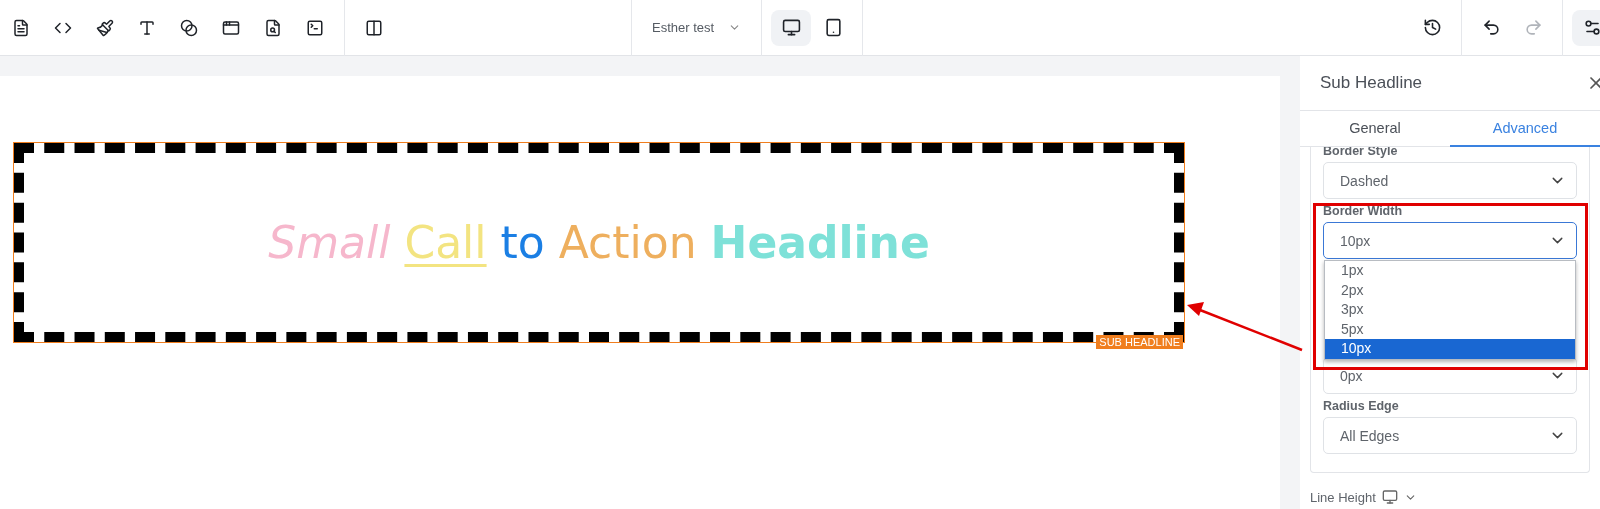 Image resolution: width=1600 pixels, height=509 pixels. I want to click on select-field: 10px, so click(1450, 240).